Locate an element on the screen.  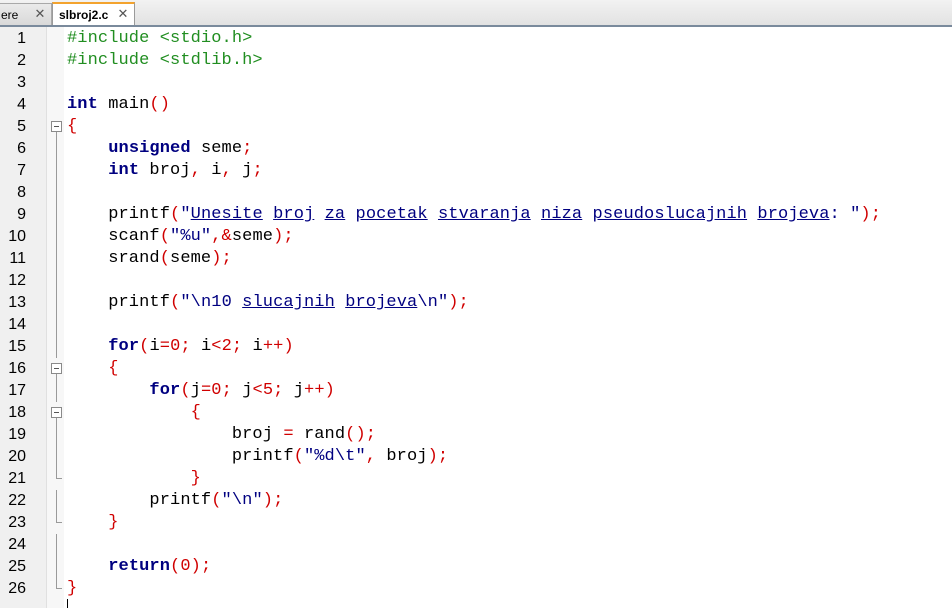
line-number: 1 is located at coordinates (21, 38).